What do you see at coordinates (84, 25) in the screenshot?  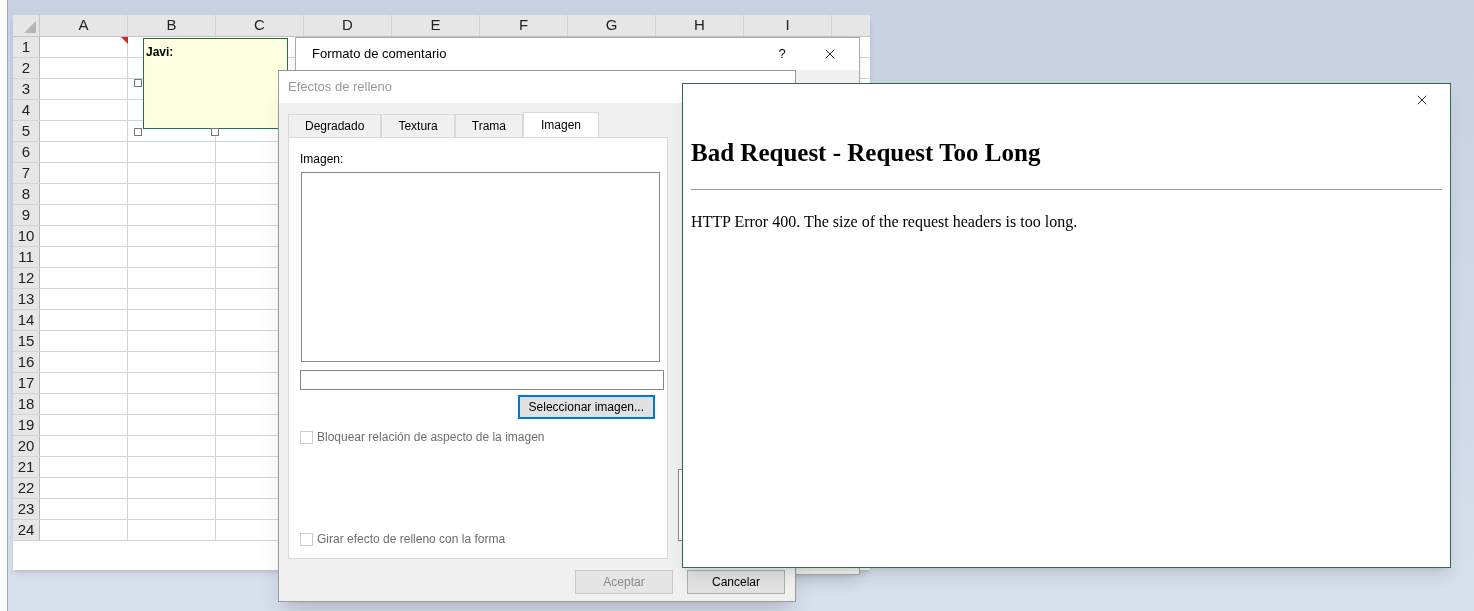 I see `column-header: A` at bounding box center [84, 25].